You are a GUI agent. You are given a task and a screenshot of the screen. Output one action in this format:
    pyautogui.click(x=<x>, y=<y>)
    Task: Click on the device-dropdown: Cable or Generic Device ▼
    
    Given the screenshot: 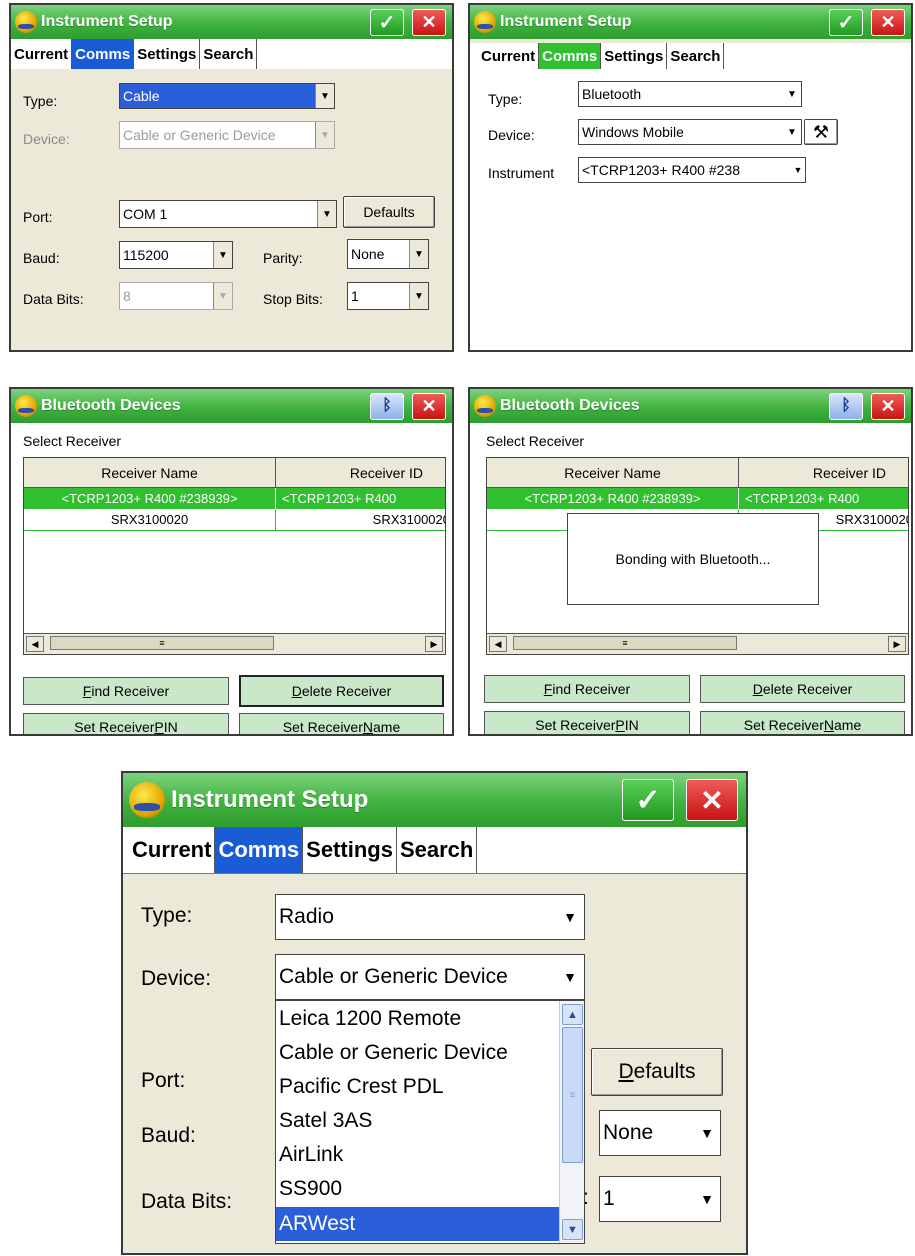 What is the action you would take?
    pyautogui.click(x=430, y=977)
    